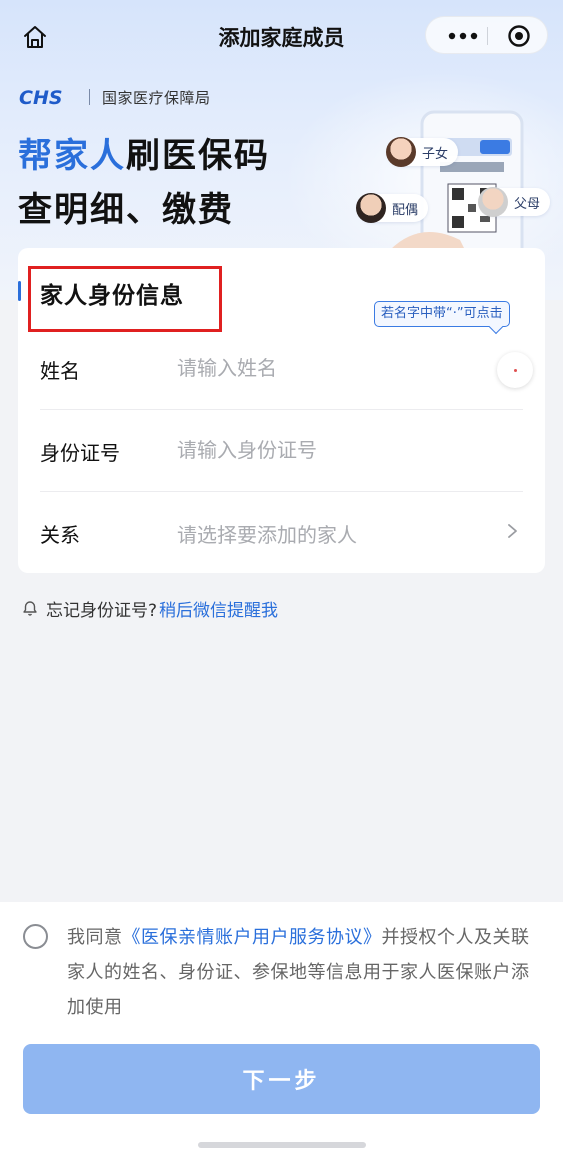 This screenshot has height=1158, width=563. What do you see at coordinates (281, 36) in the screenshot?
I see `nav-bar: 添加家庭成员` at bounding box center [281, 36].